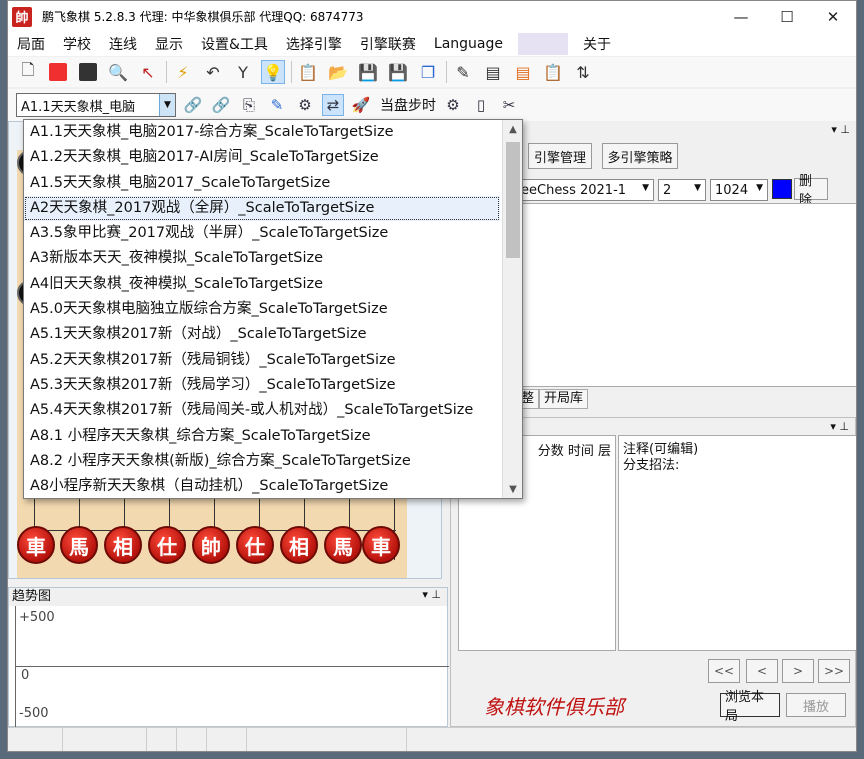  What do you see at coordinates (262, 309) in the screenshot?
I see `dropdown-item: A5.0天天象棋电脑独立版综合方案_ScaleToTargetSize` at bounding box center [262, 309].